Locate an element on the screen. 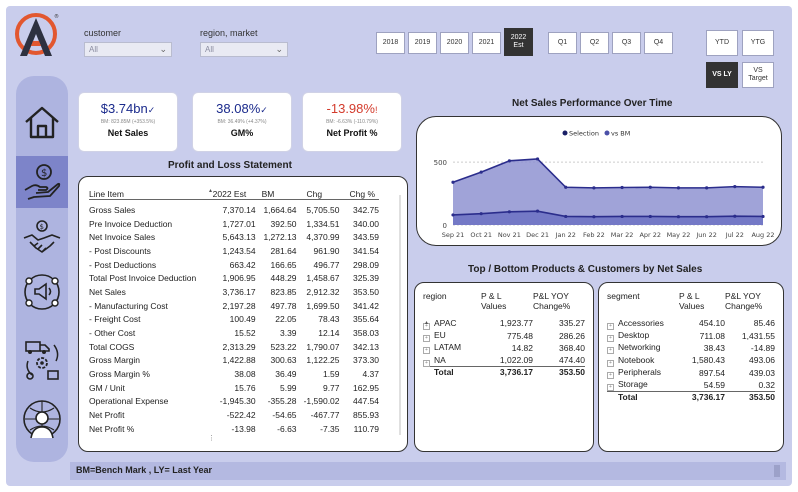  year-button-2019: 2019 is located at coordinates (422, 43).